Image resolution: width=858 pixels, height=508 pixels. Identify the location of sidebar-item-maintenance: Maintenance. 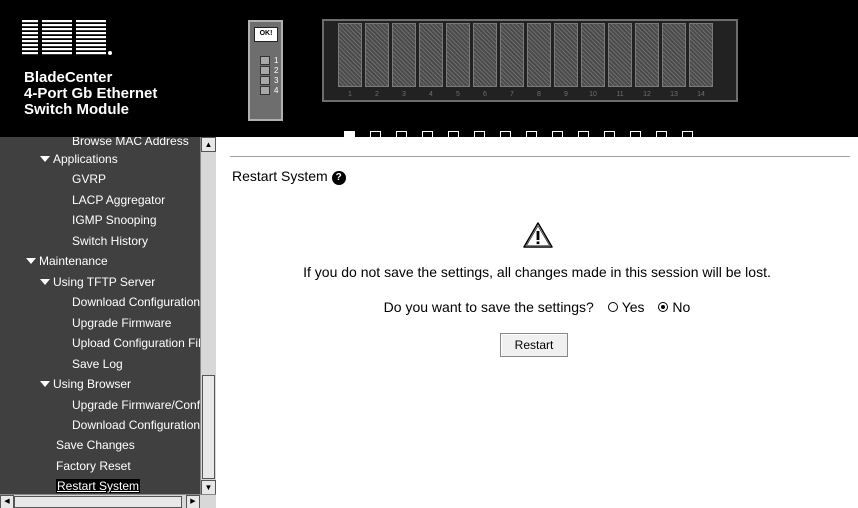
(67, 261).